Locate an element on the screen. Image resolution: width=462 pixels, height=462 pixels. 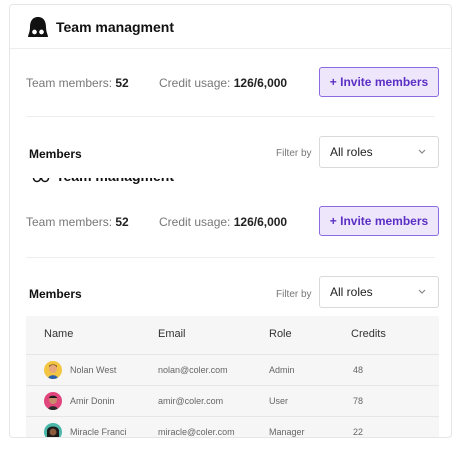
member-name: Amir Donin is located at coordinates (92, 401).